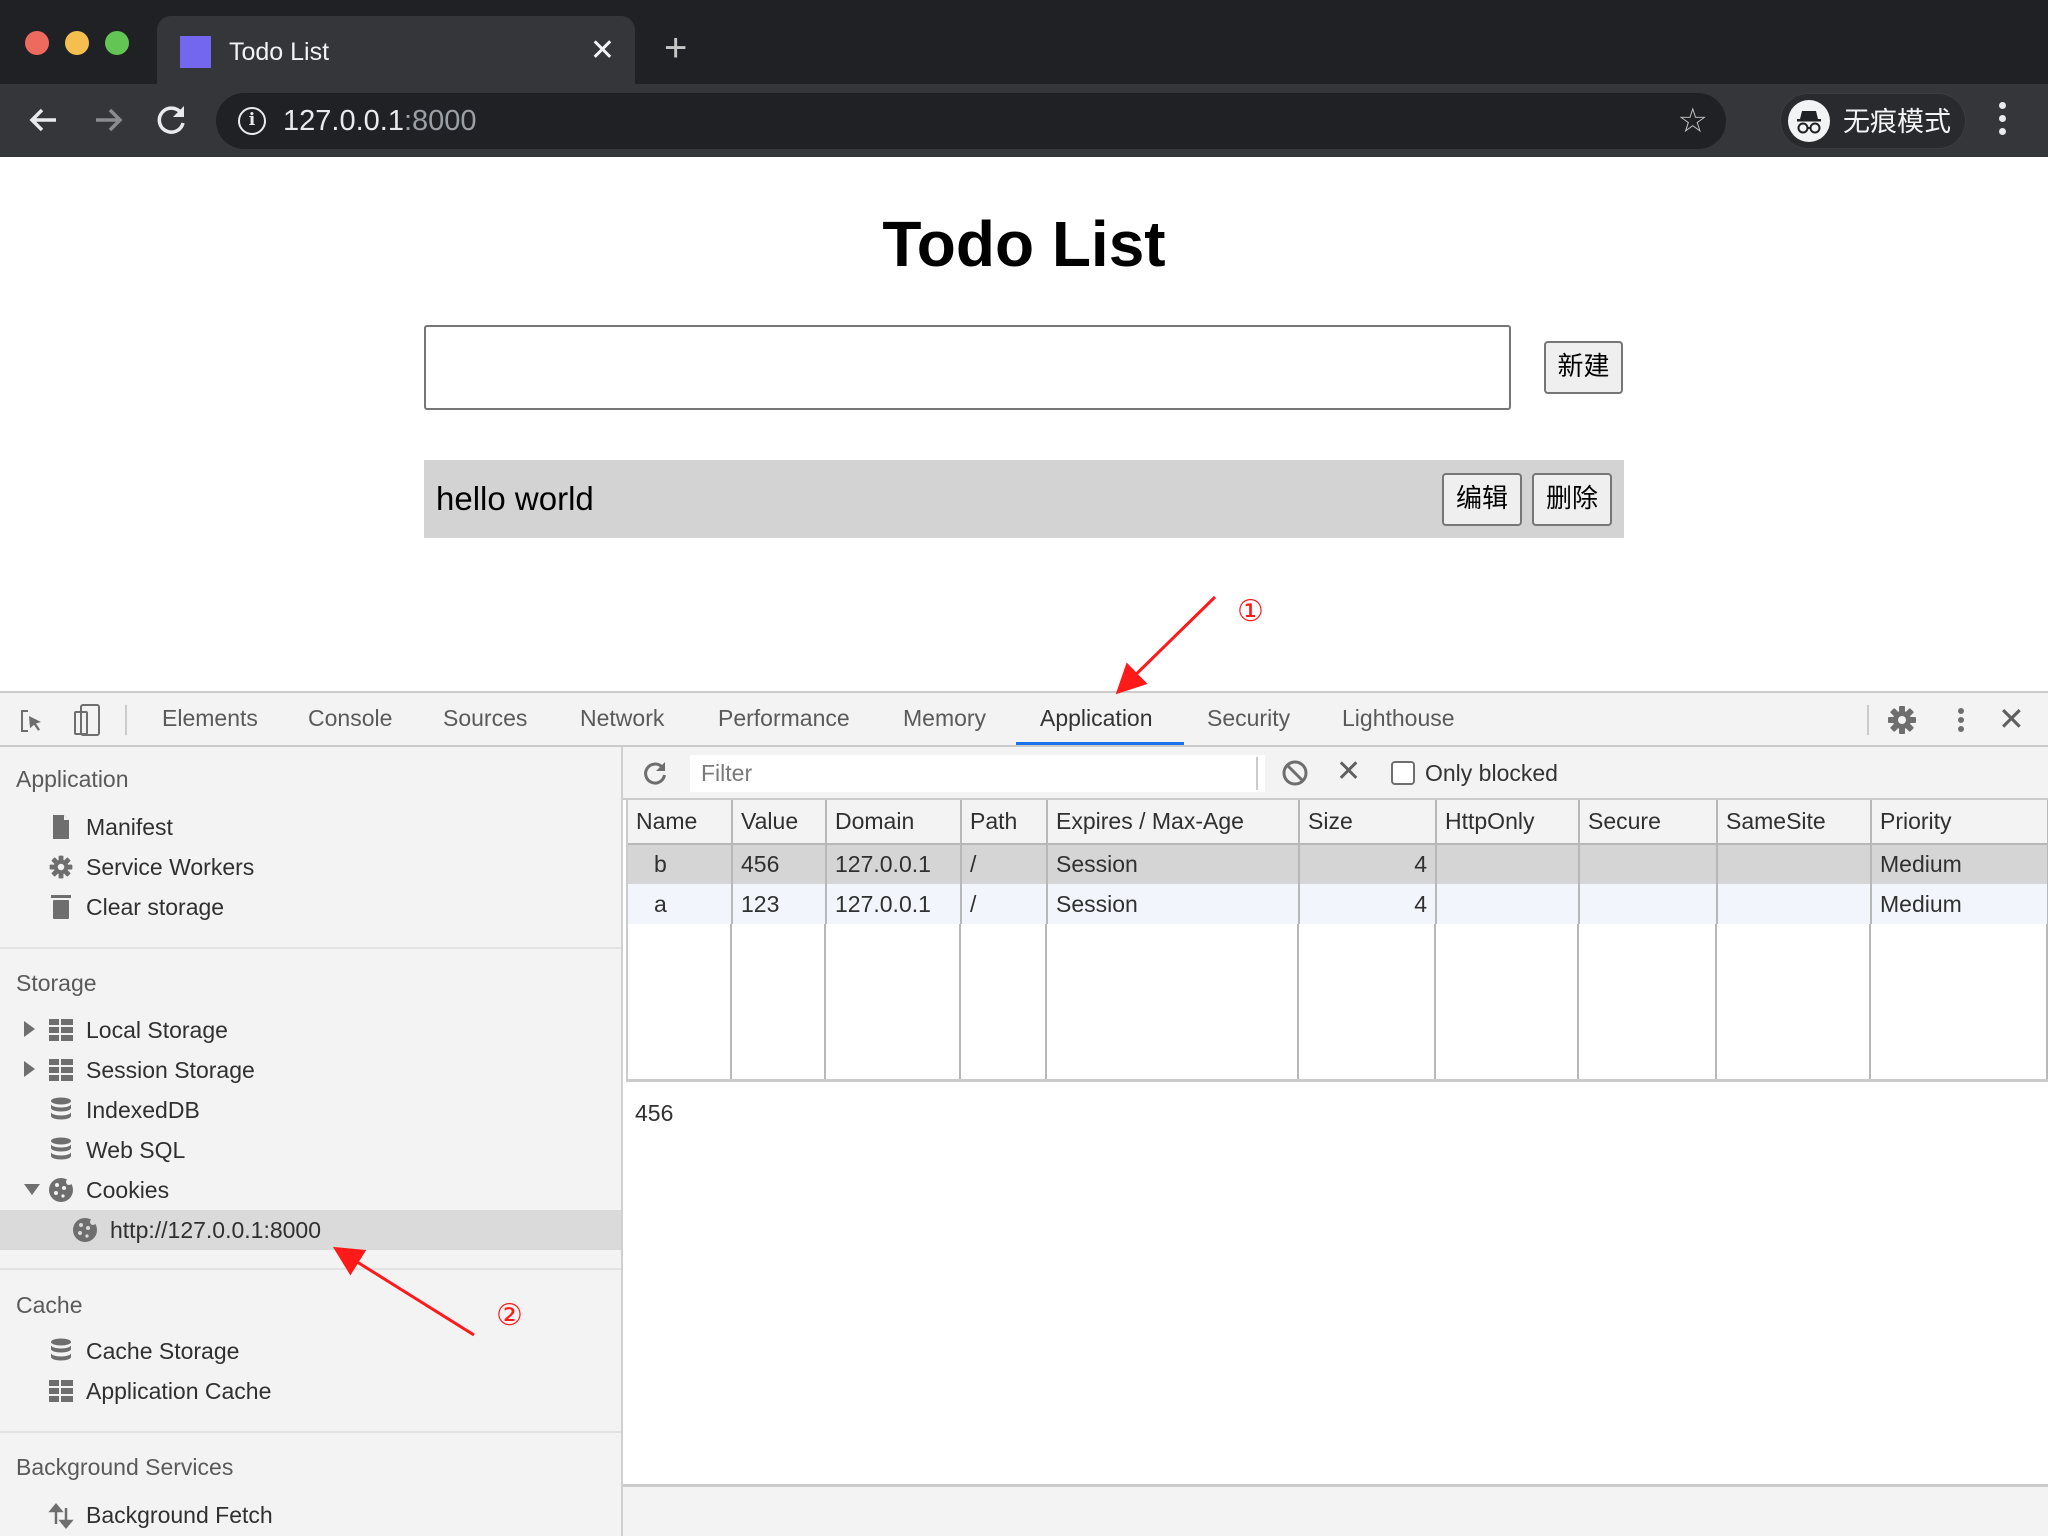 Image resolution: width=2048 pixels, height=1536 pixels. What do you see at coordinates (784, 719) in the screenshot?
I see `tab-performance: Performance` at bounding box center [784, 719].